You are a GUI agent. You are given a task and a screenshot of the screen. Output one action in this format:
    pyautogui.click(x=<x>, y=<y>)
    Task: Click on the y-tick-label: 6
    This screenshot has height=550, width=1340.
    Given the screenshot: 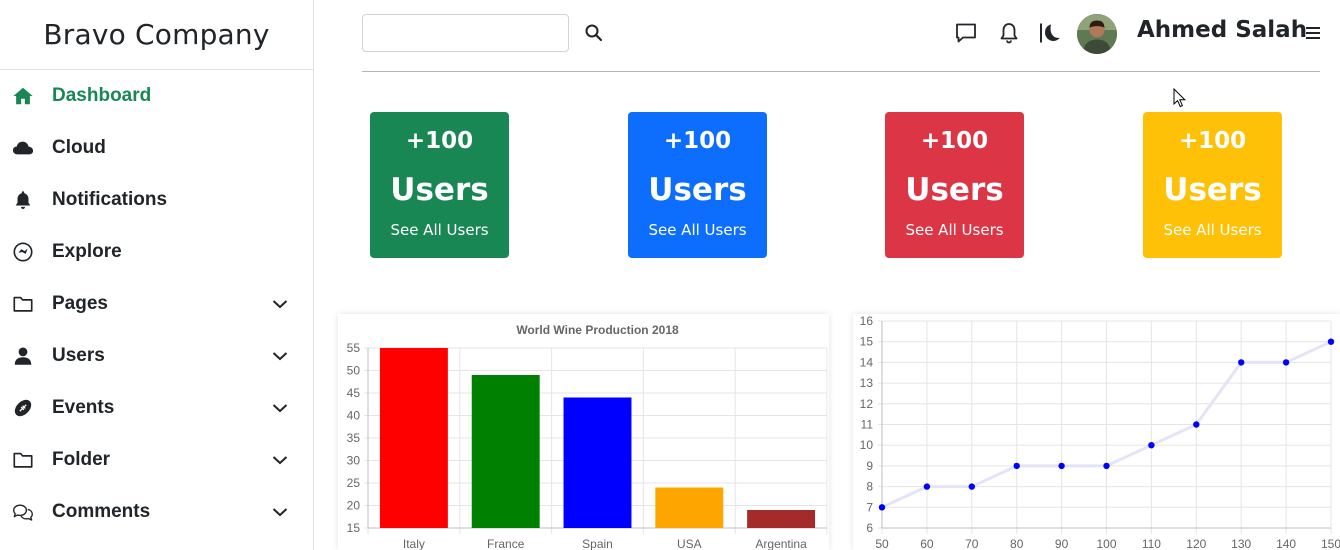 What is the action you would take?
    pyautogui.click(x=869, y=528)
    